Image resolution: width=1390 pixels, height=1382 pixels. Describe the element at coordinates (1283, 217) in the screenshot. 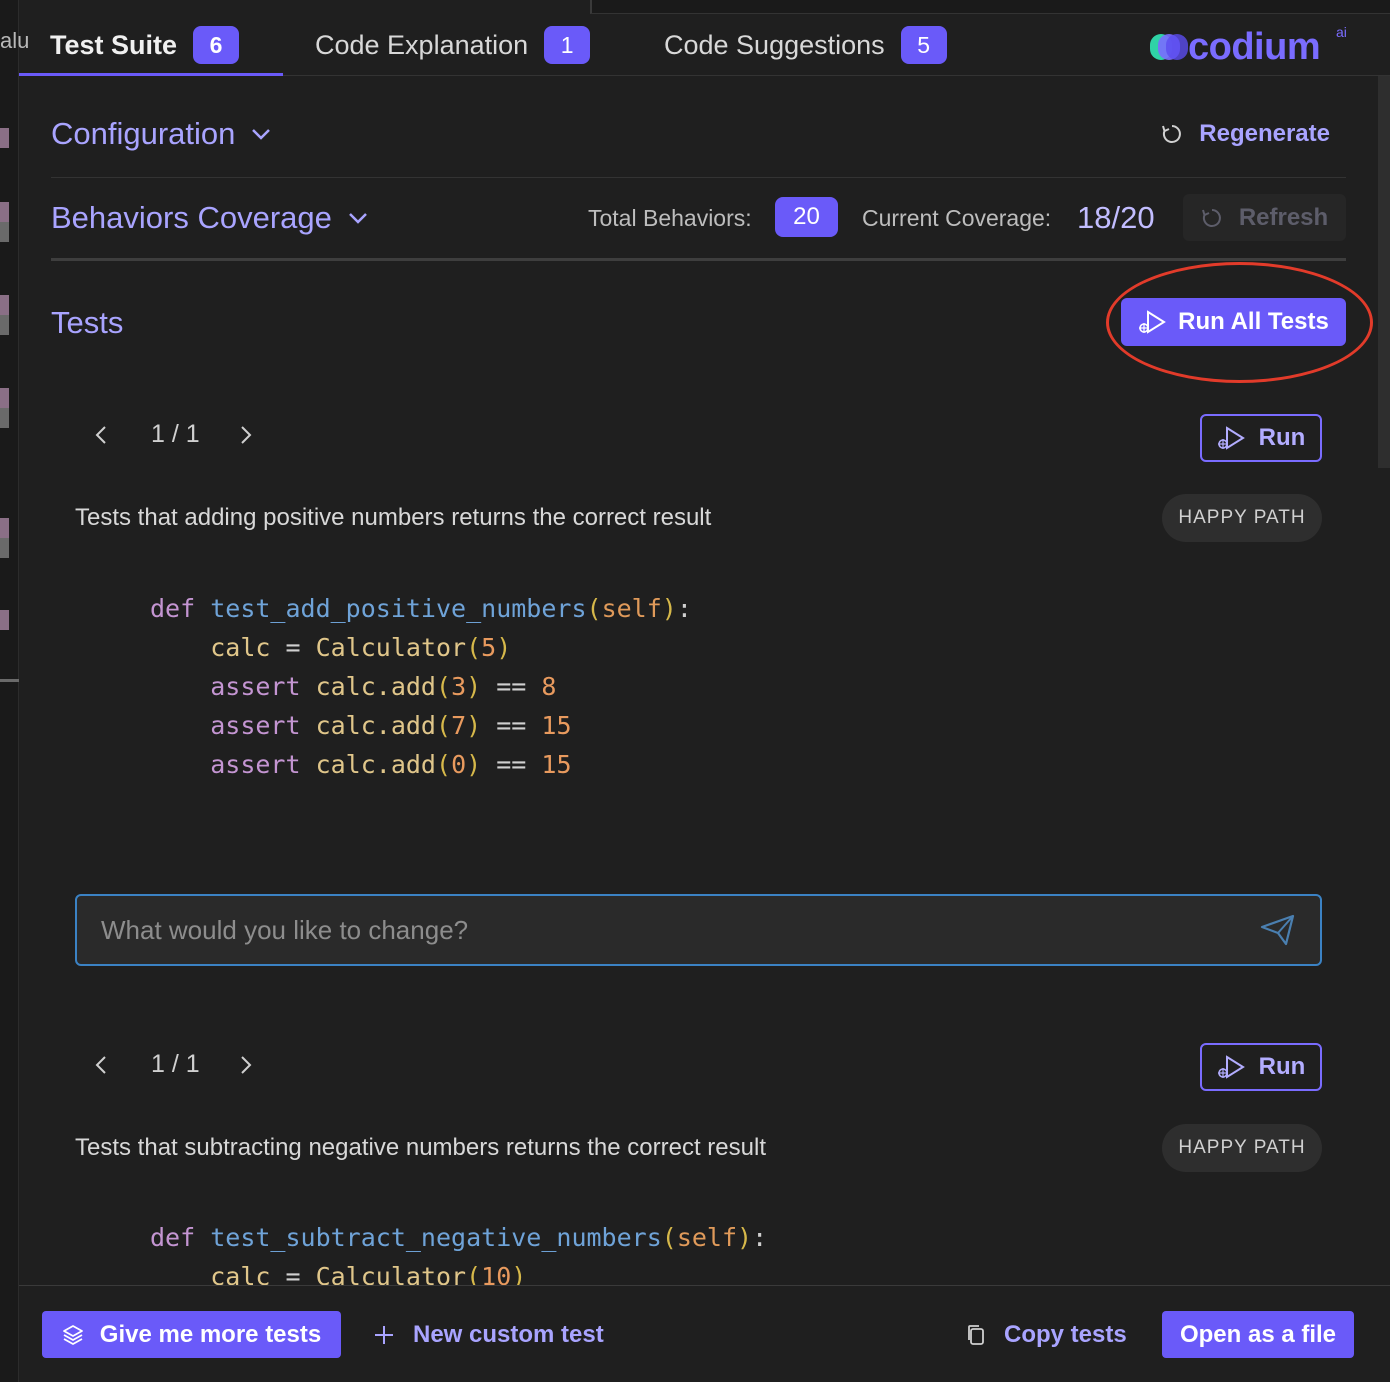

I see `refresh-label: Refresh` at that location.